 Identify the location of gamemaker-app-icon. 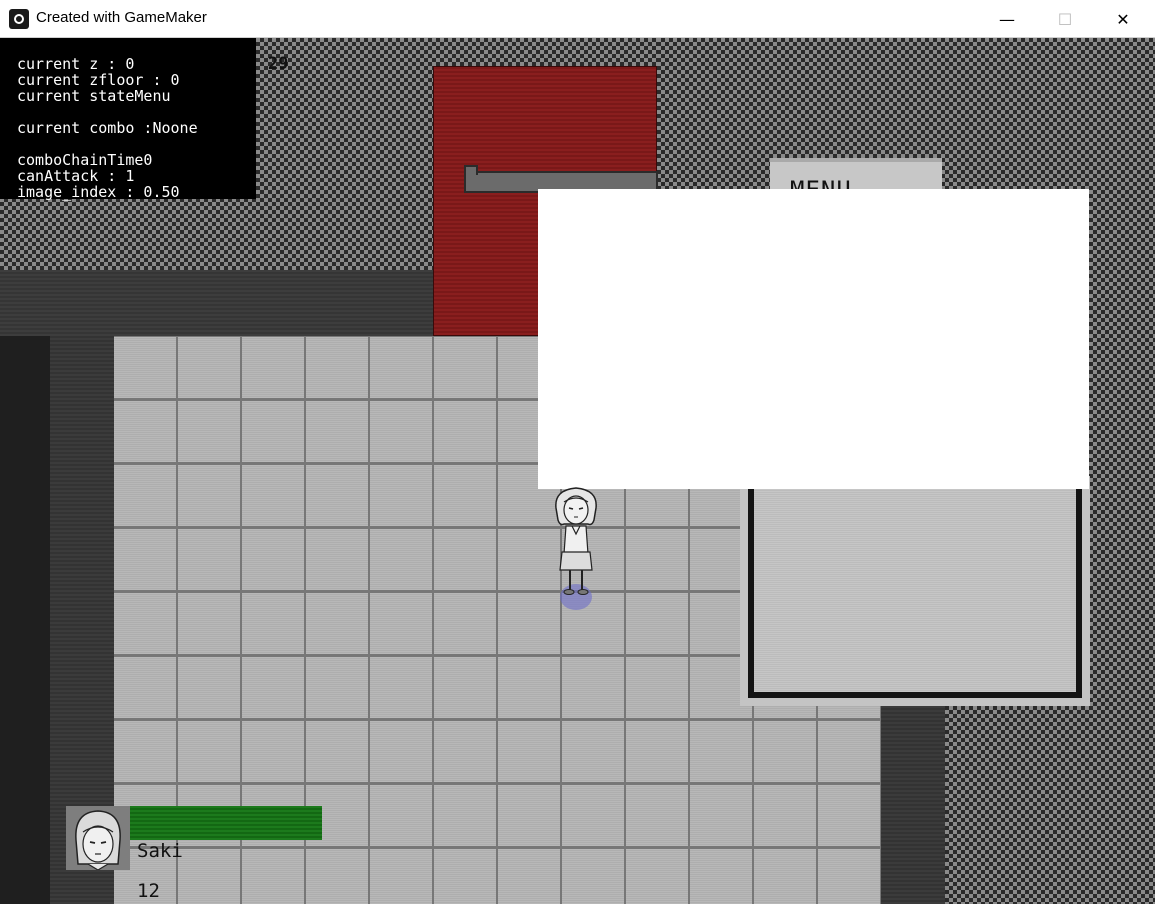
(19, 19).